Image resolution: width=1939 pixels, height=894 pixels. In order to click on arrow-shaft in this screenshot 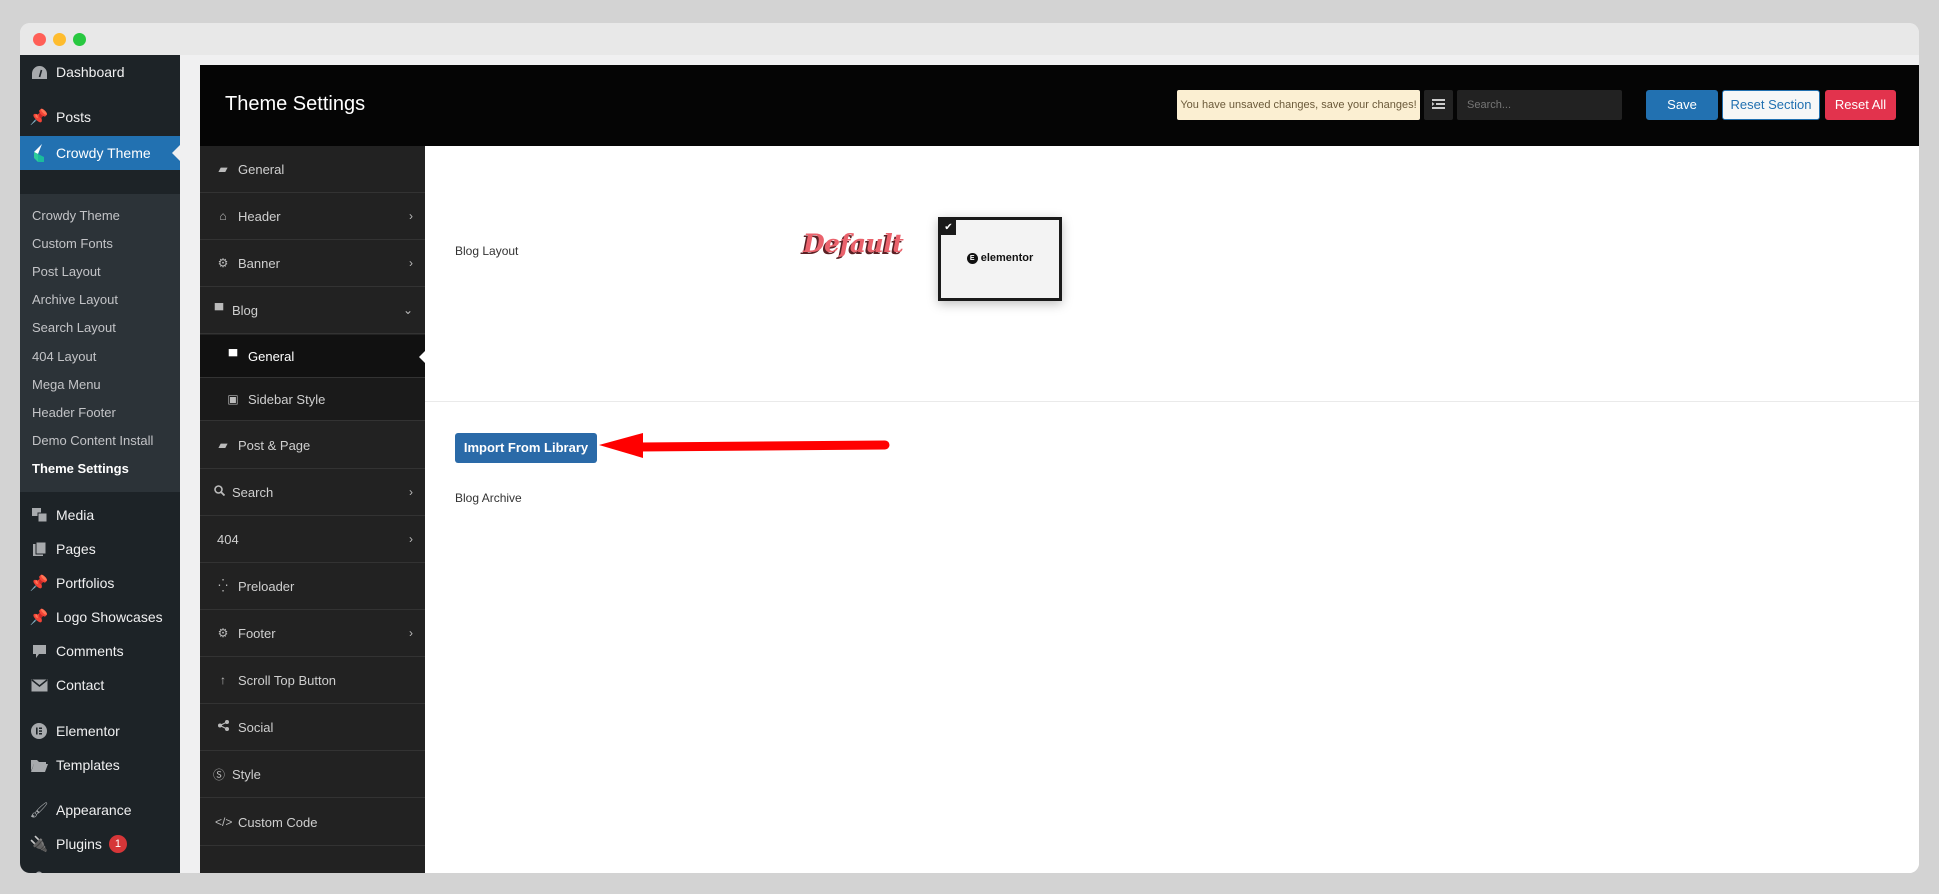, I will do `click(762, 446)`.